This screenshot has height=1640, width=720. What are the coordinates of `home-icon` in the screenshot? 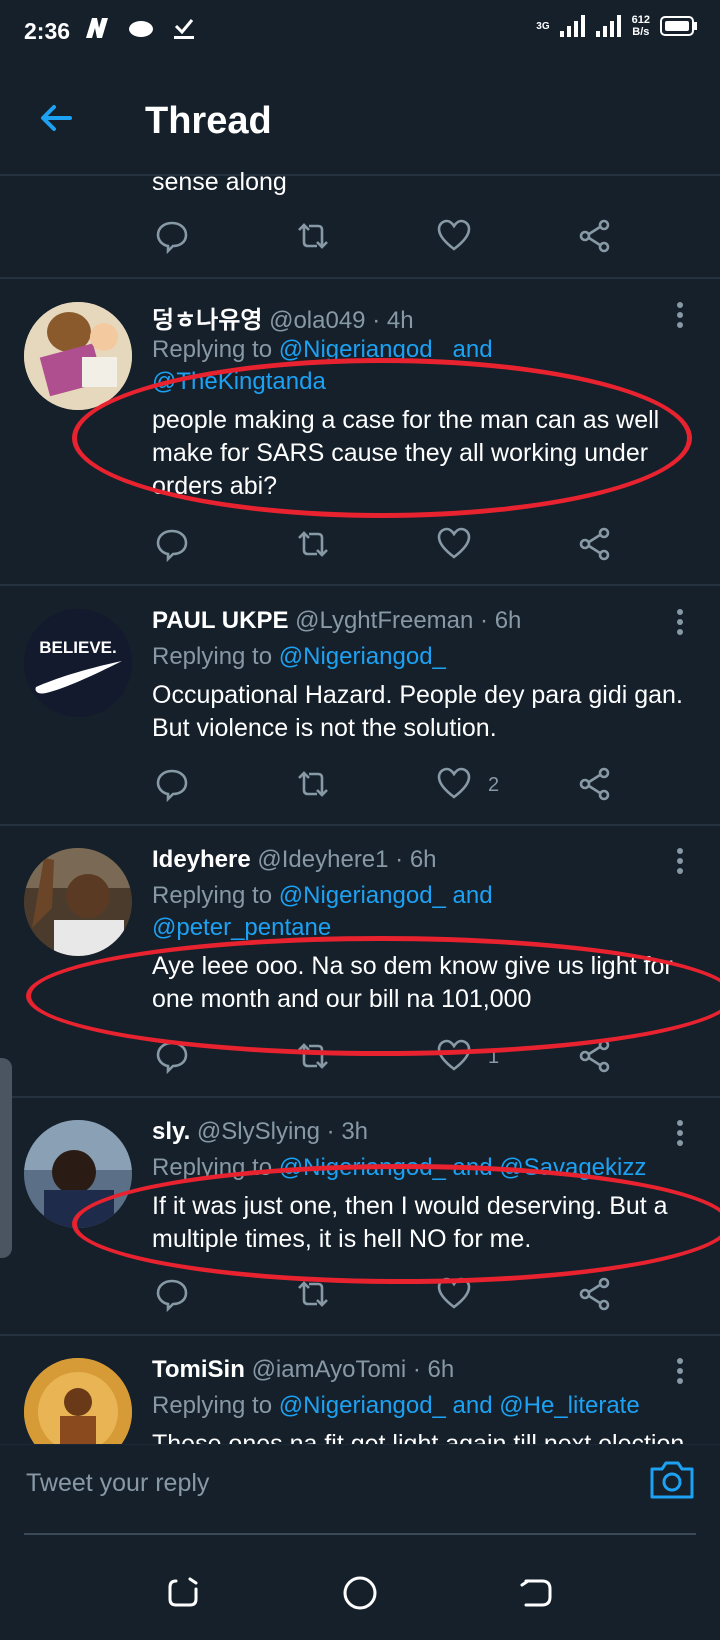 It's located at (360, 1593).